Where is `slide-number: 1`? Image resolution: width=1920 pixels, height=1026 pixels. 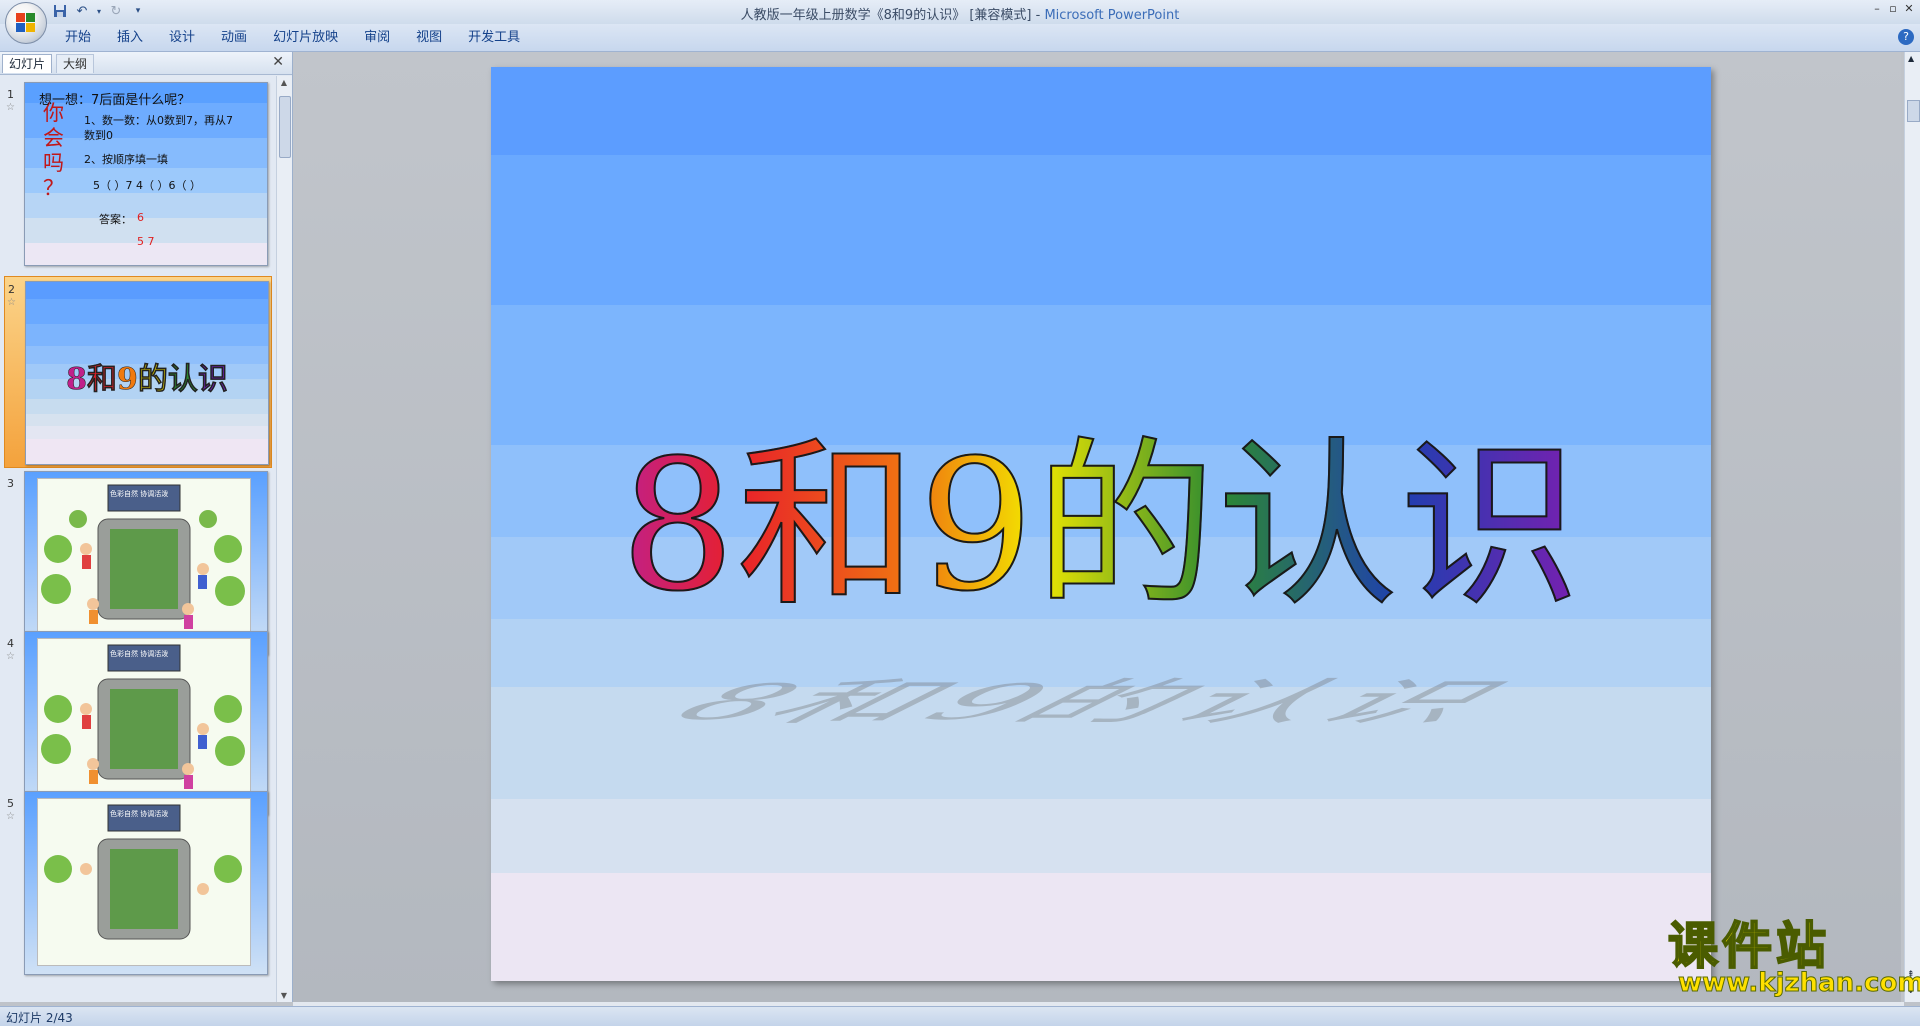 slide-number: 1 is located at coordinates (10, 94).